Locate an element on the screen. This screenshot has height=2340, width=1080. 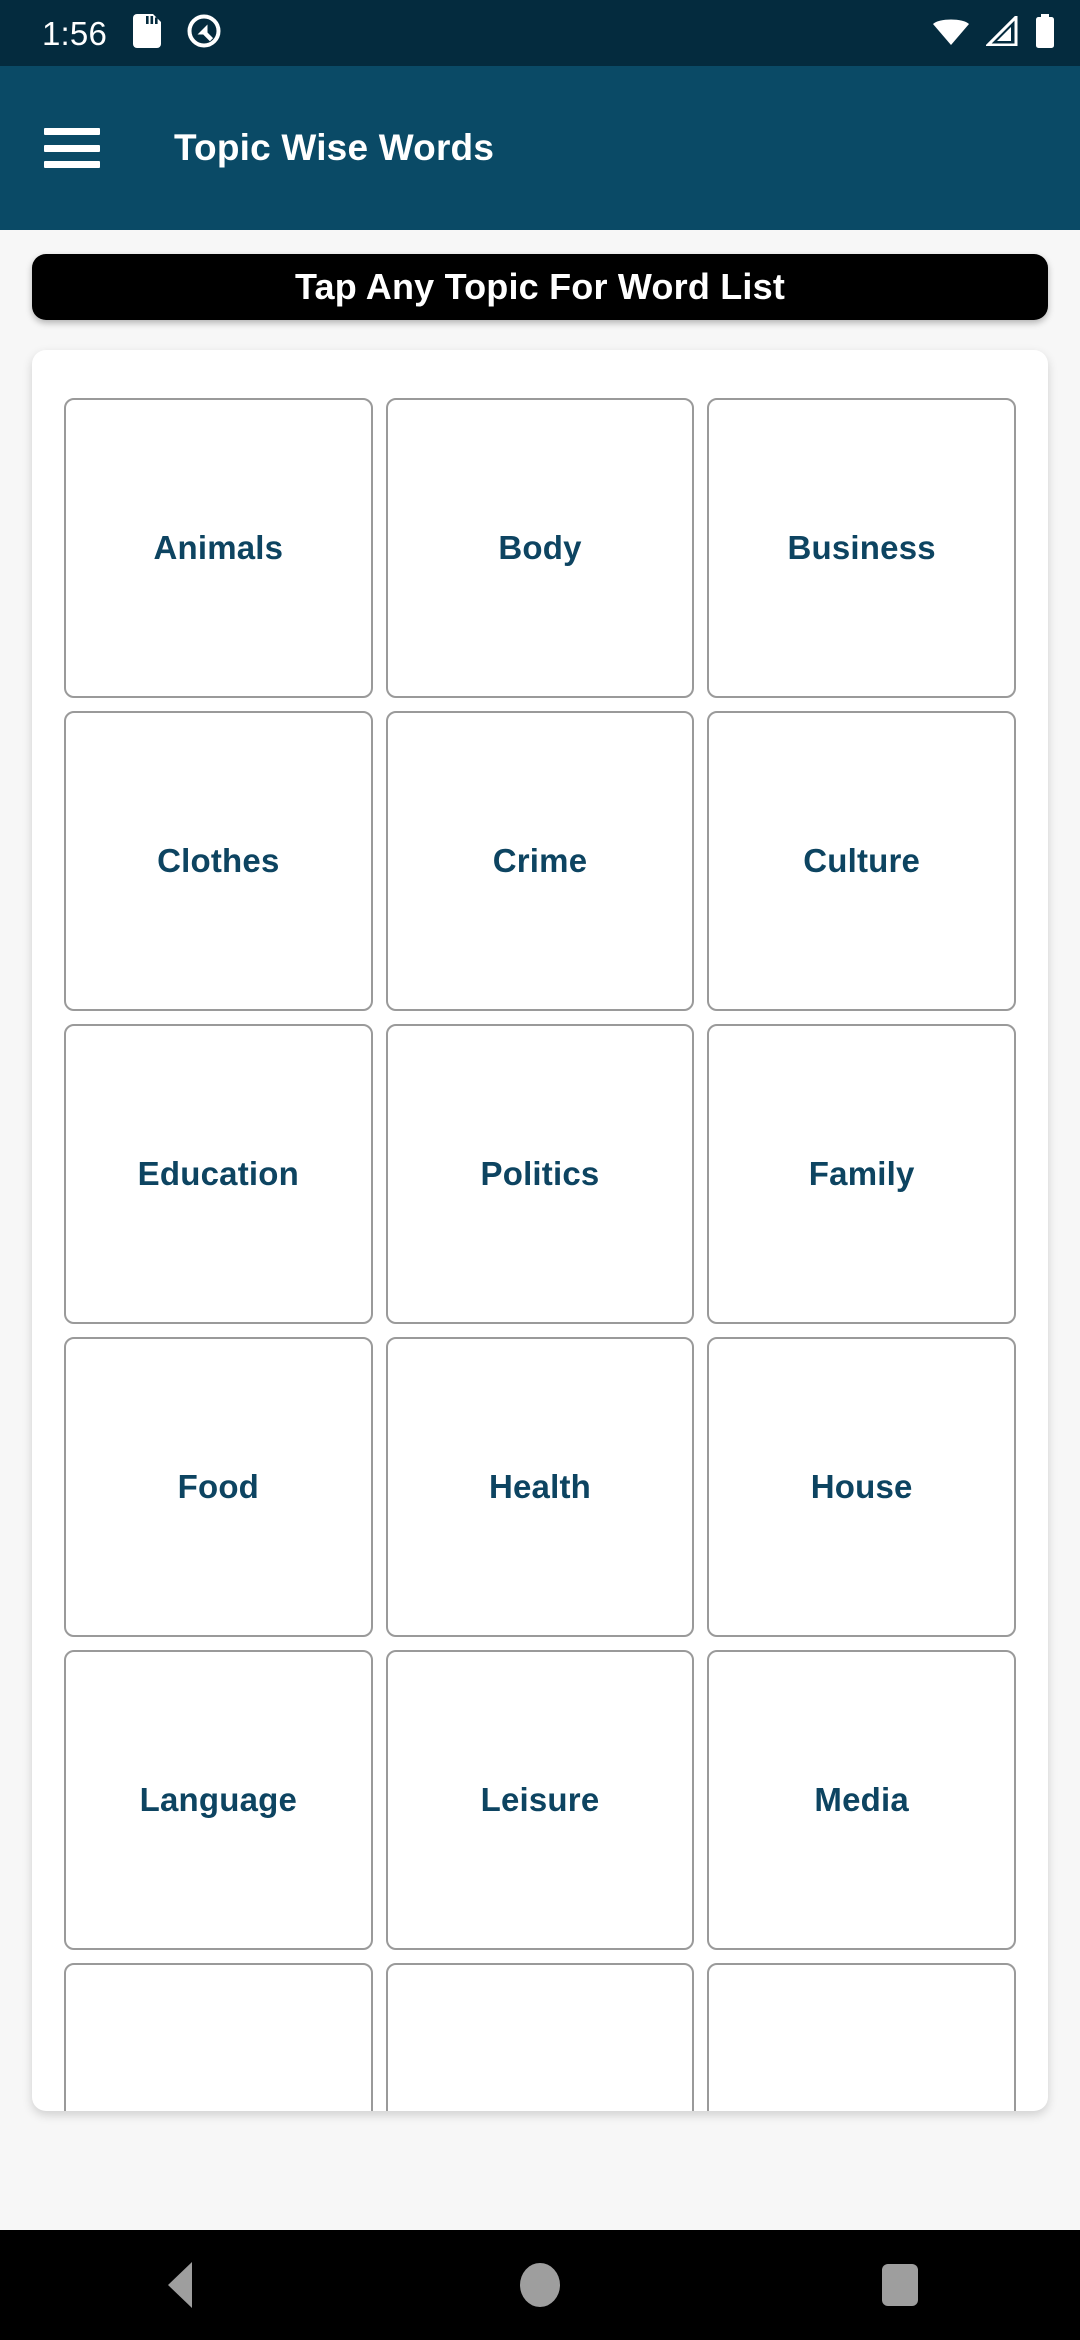
topic-label: Body is located at coordinates (540, 547).